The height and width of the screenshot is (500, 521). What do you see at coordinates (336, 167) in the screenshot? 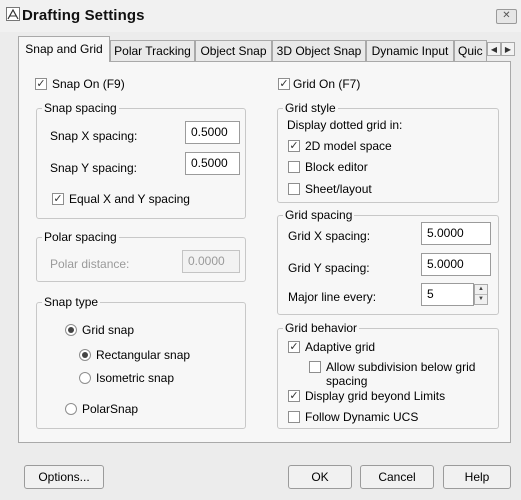
I see `block-editor-label: Block editor` at bounding box center [336, 167].